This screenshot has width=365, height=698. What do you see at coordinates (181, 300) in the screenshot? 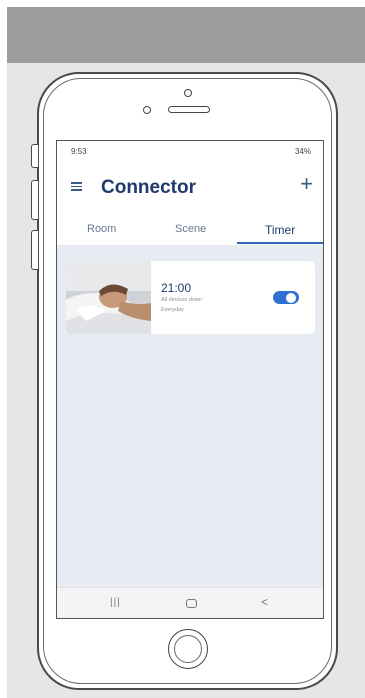
I see `timer-description: All devices down` at bounding box center [181, 300].